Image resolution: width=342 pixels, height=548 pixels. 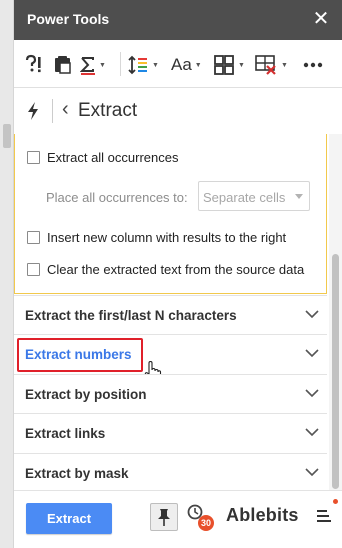 I want to click on accordion-first-last-n: Extract the first/last N characters, so click(x=170, y=314).